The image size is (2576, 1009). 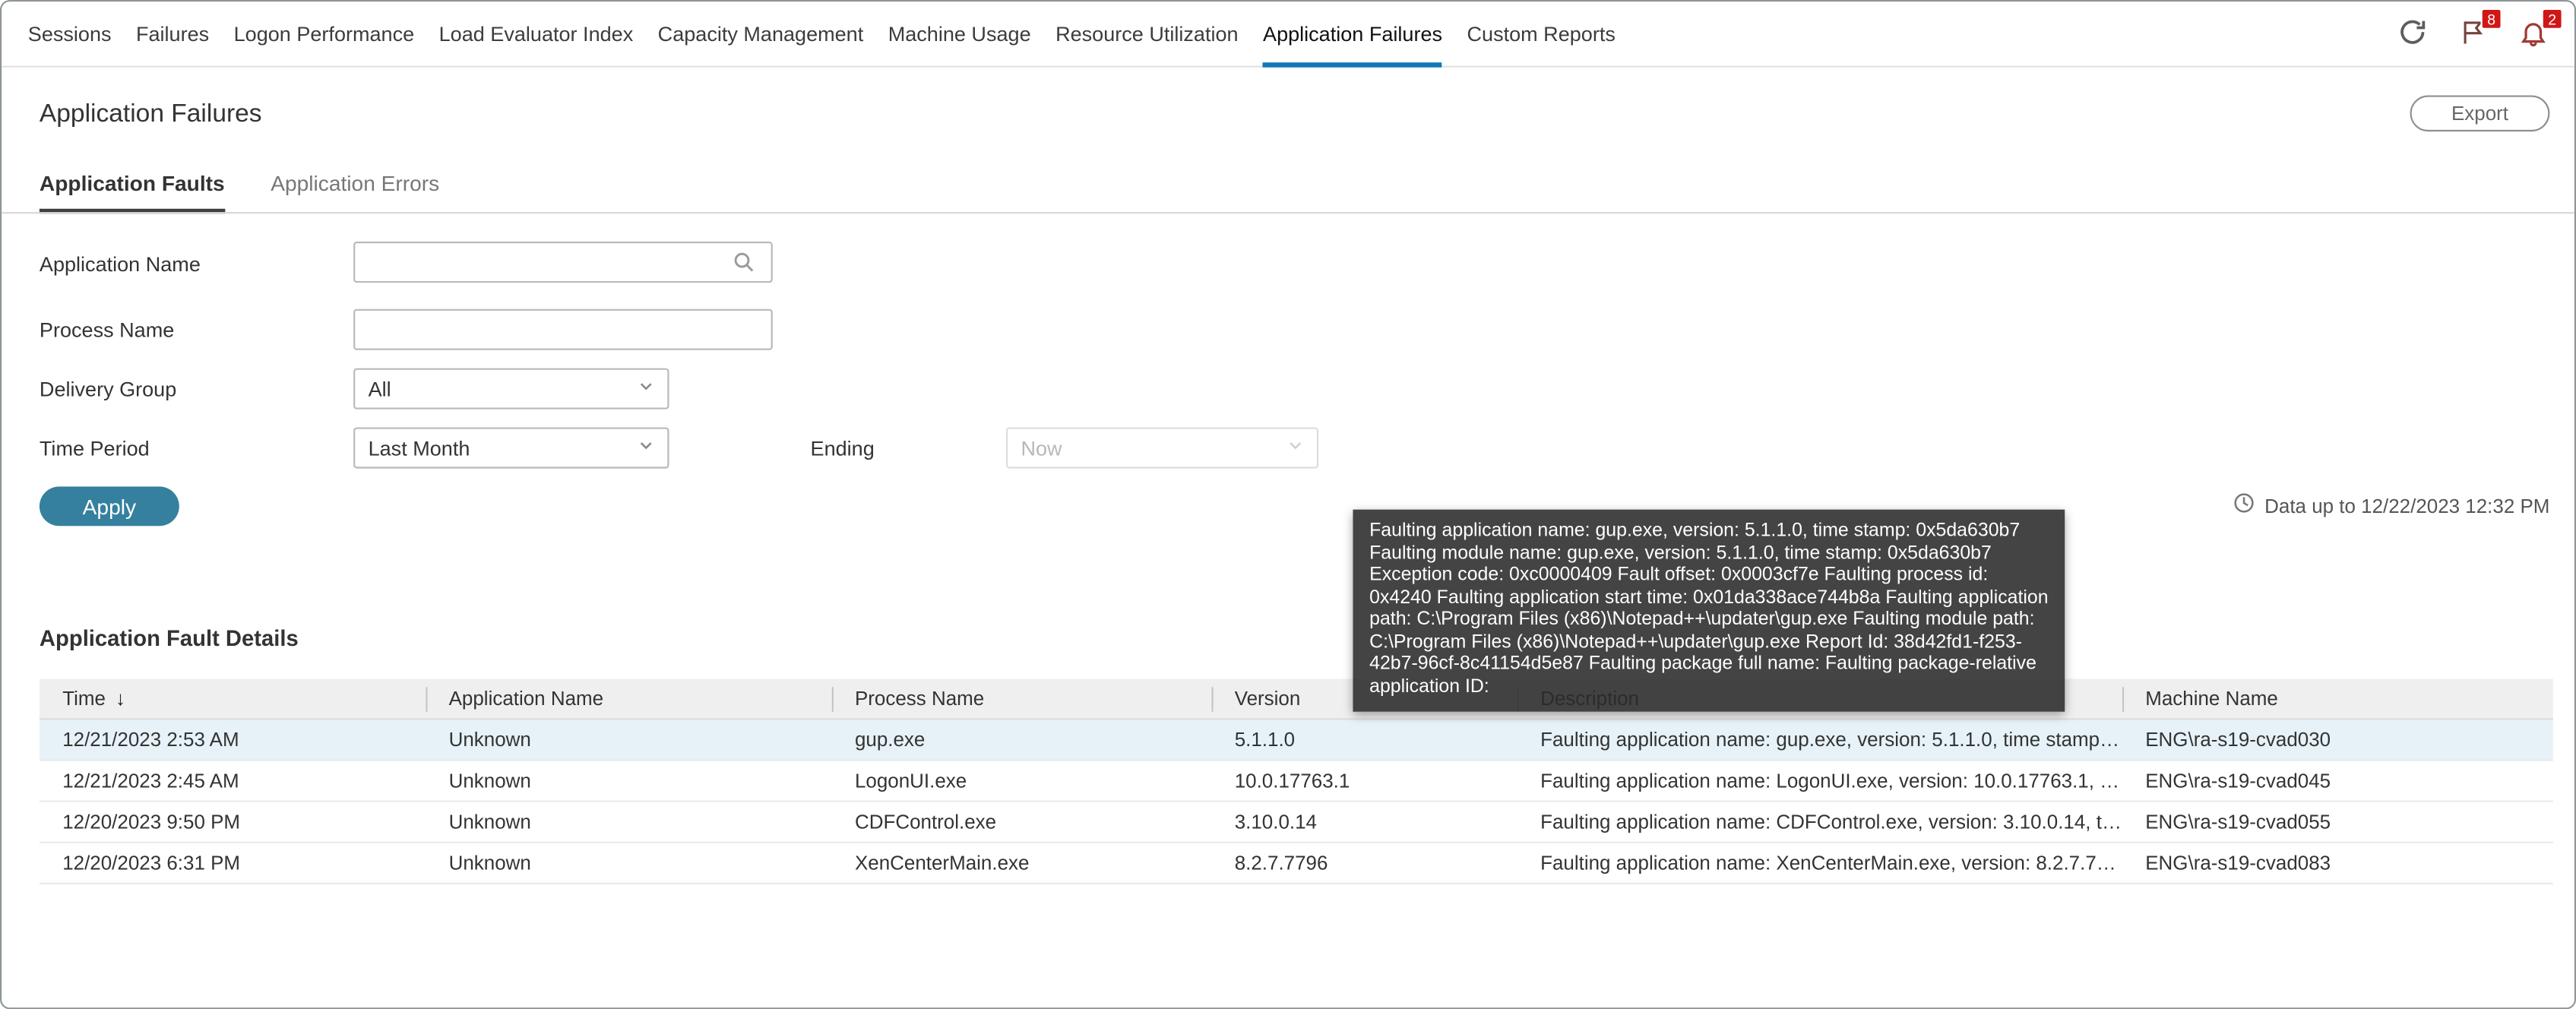 I want to click on nav-icon-group: 8 2, so click(x=2478, y=35).